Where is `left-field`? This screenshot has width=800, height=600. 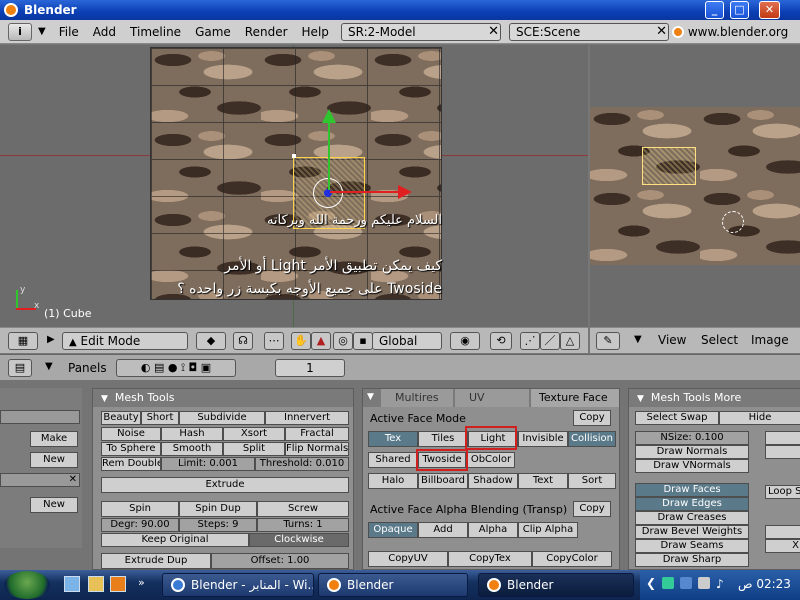
left-field is located at coordinates (40, 417).